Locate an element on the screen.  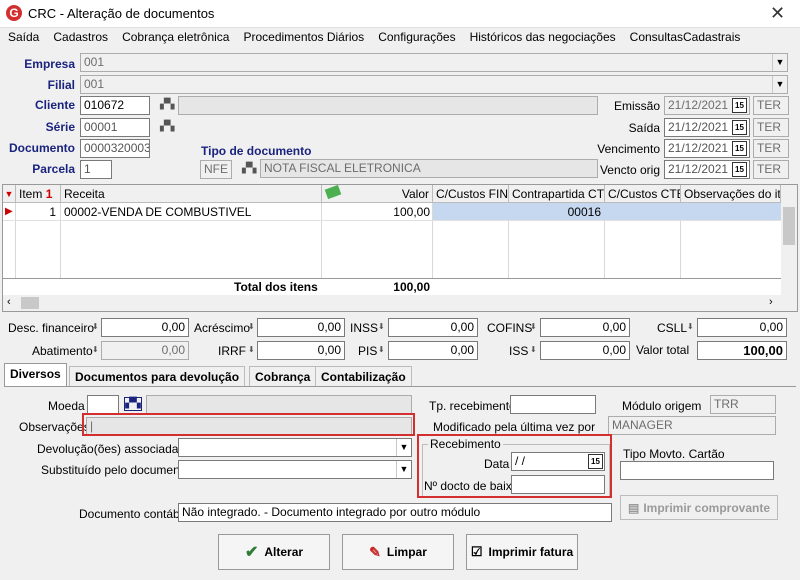
cell-ccctb is located at coordinates (643, 211).